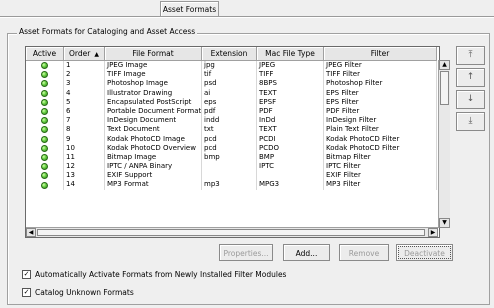 Image resolution: width=494 pixels, height=308 pixels. I want to click on cell-mac-file-type: PCDI, so click(290, 139).